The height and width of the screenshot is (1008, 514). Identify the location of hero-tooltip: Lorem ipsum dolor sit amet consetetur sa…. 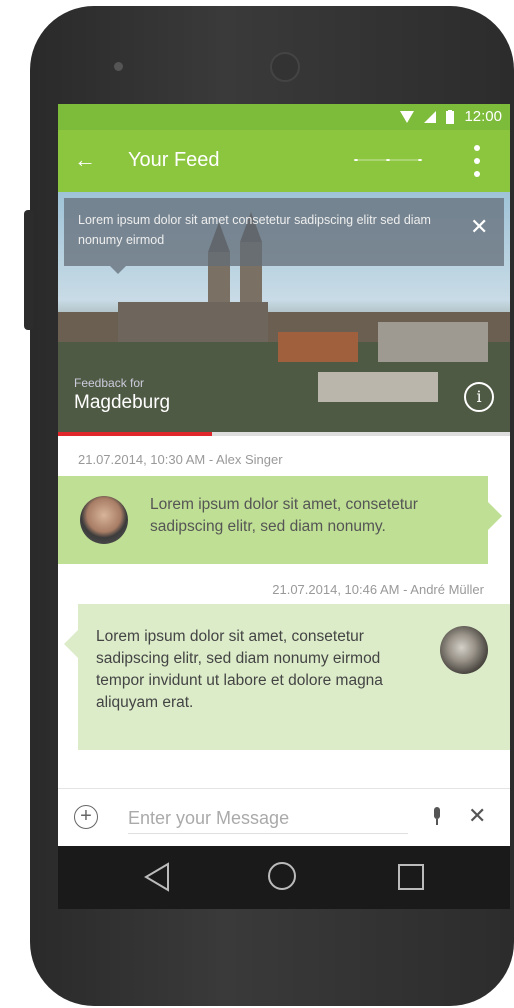
(284, 232).